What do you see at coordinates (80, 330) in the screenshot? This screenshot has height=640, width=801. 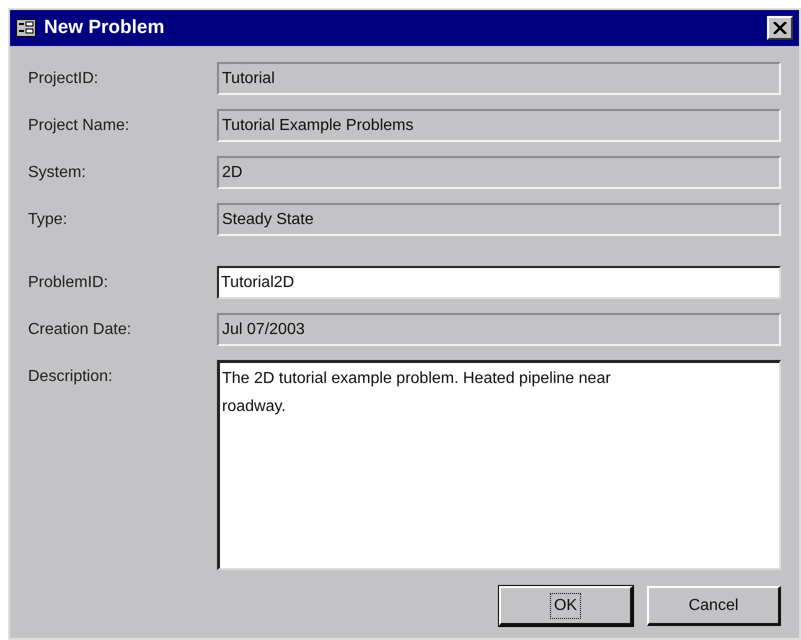 I see `field-label: Creation Date:` at bounding box center [80, 330].